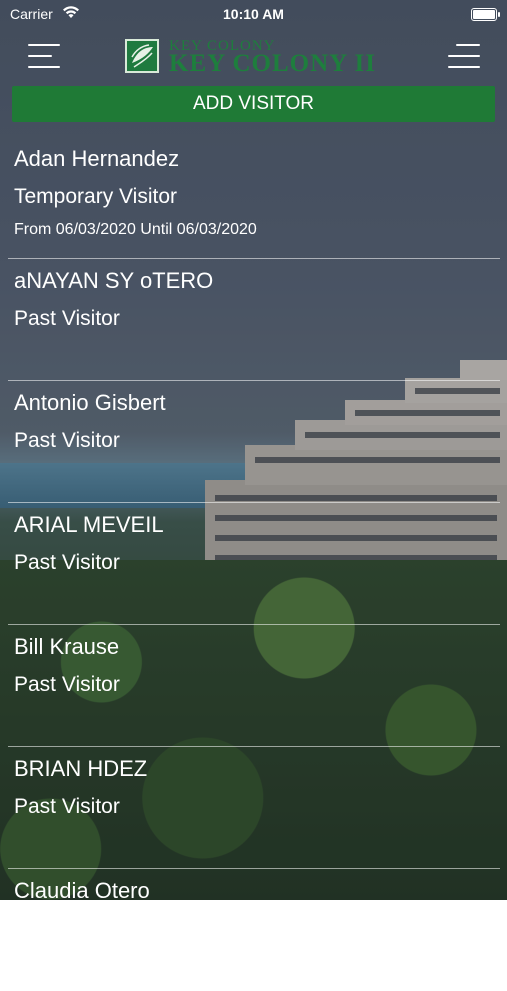 This screenshot has width=507, height=991. Describe the element at coordinates (89, 524) in the screenshot. I see `visitor-name: ARIAL MEVEIL` at that location.